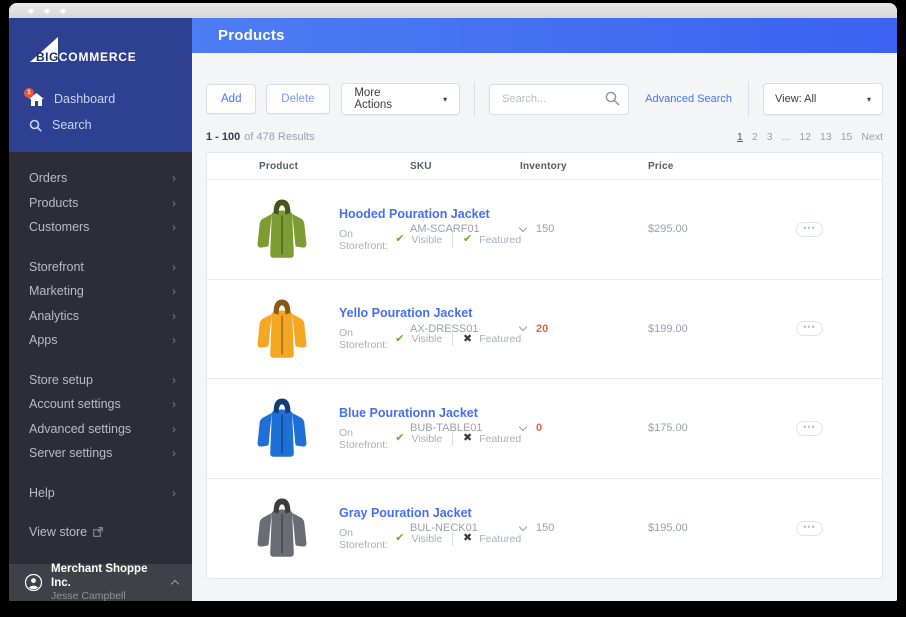  What do you see at coordinates (61, 379) in the screenshot?
I see `nav-item-label: Store setup` at bounding box center [61, 379].